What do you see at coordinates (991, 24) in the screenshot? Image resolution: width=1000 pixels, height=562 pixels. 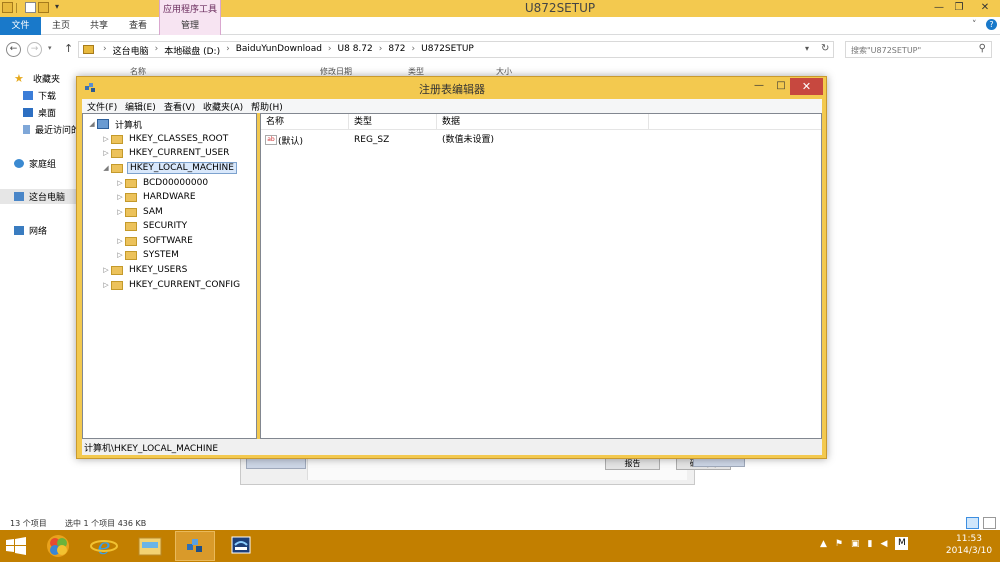 I see `help-icon: ?` at bounding box center [991, 24].